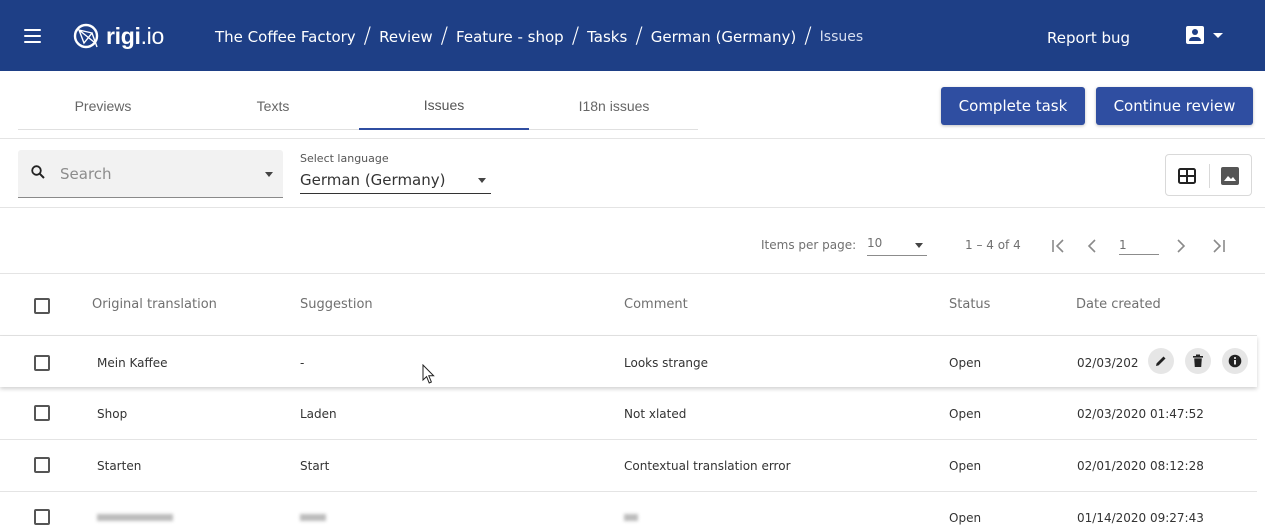  What do you see at coordinates (1013, 106) in the screenshot?
I see `complete-task-button: Complete task` at bounding box center [1013, 106].